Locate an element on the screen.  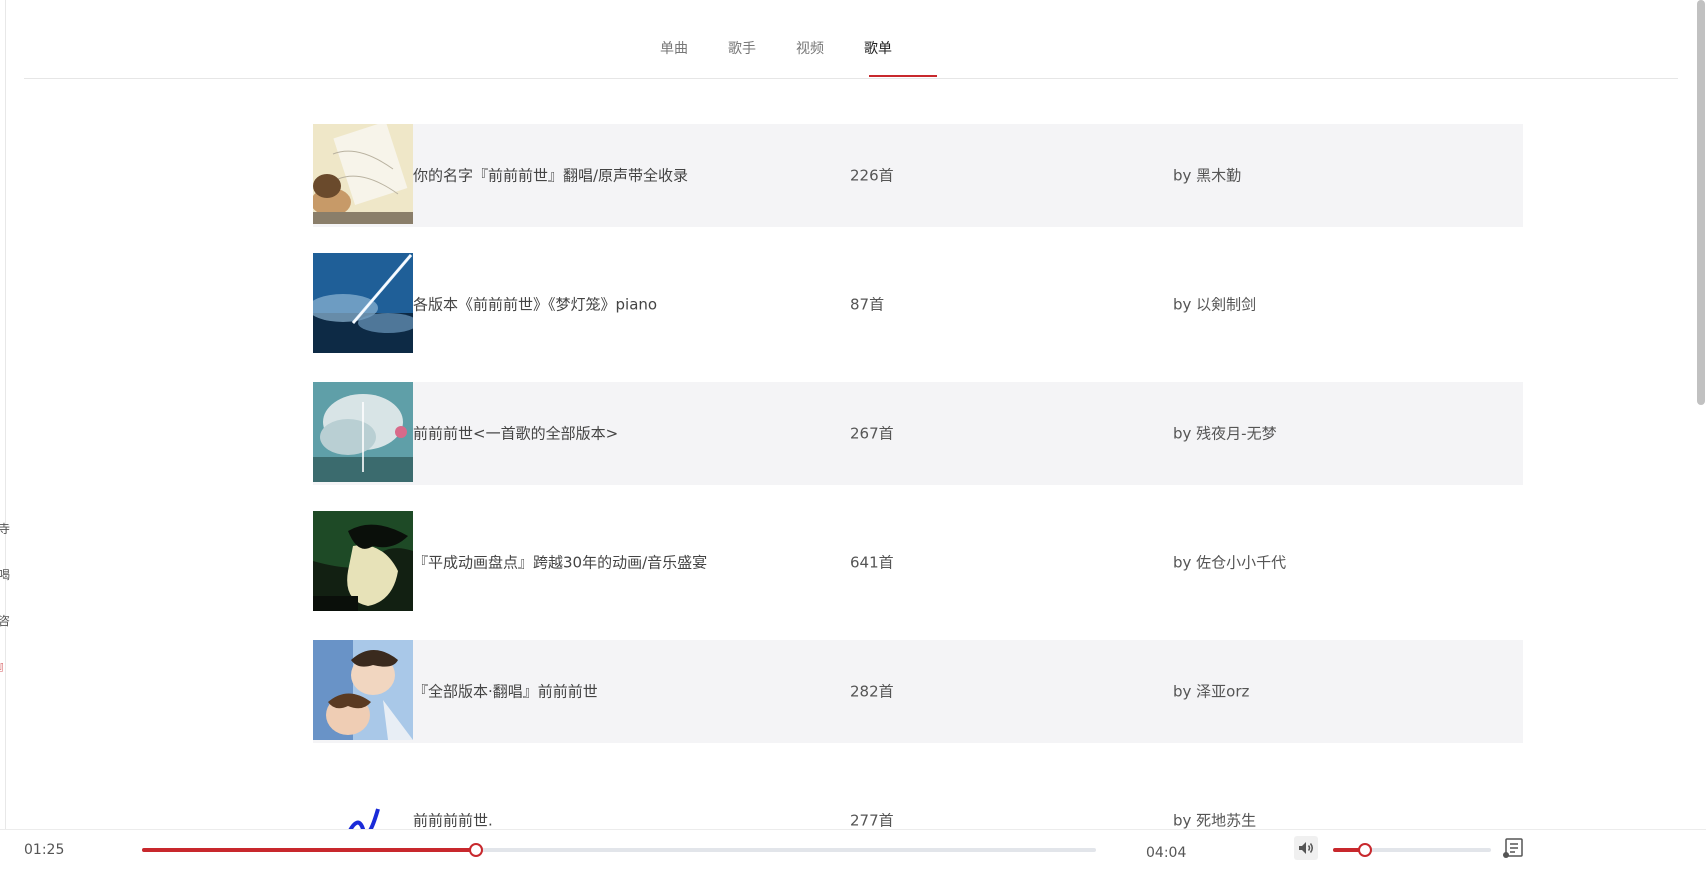
track-count: 226首 is located at coordinates (872, 175).